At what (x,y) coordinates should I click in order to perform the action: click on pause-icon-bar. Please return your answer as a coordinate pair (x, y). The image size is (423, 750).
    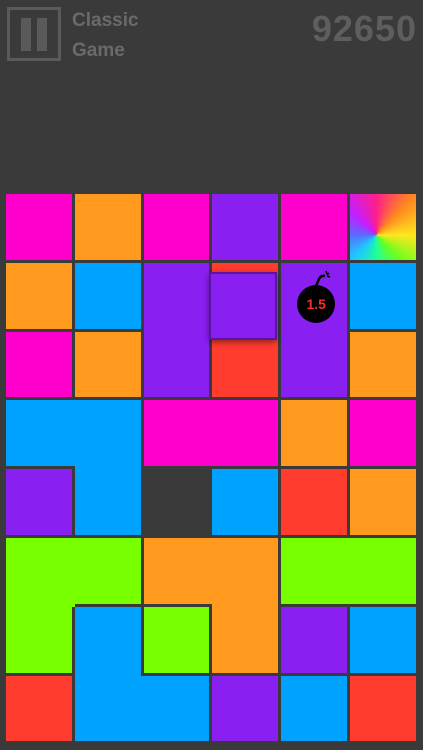
    Looking at the image, I should click on (42, 34).